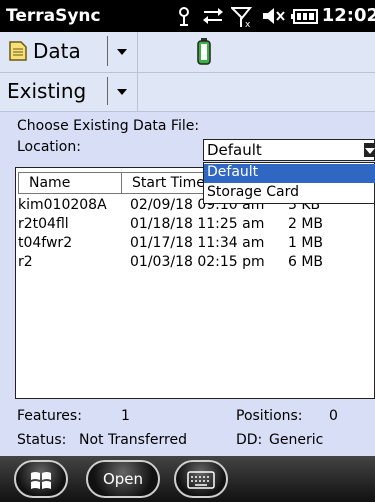 The width and height of the screenshot is (375, 502). What do you see at coordinates (125, 416) in the screenshot?
I see `features-value: 1` at bounding box center [125, 416].